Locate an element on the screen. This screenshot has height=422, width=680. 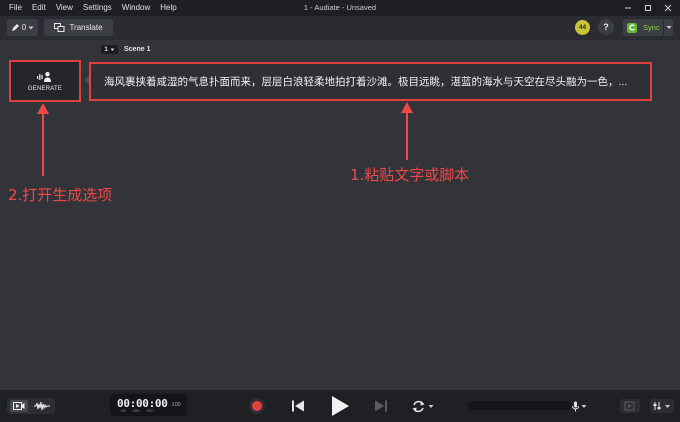
generate-options-hint: 2.打开生成选项 is located at coordinates (60, 195).